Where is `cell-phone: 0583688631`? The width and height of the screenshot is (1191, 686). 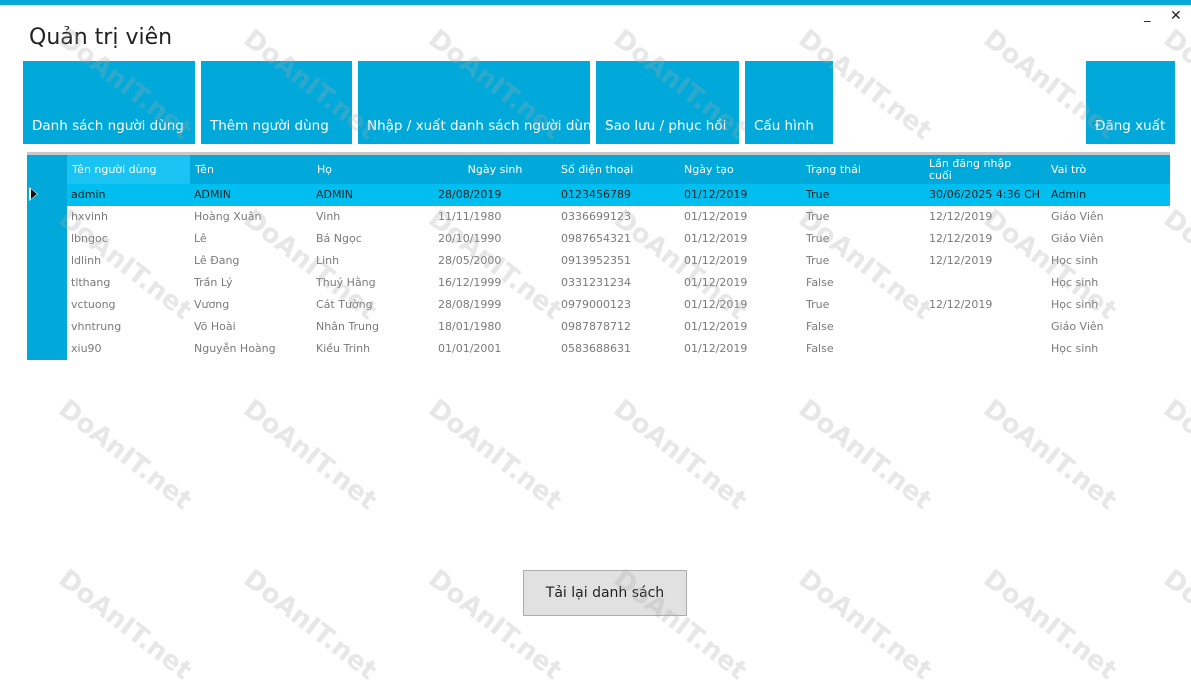
cell-phone: 0583688631 is located at coordinates (620, 349).